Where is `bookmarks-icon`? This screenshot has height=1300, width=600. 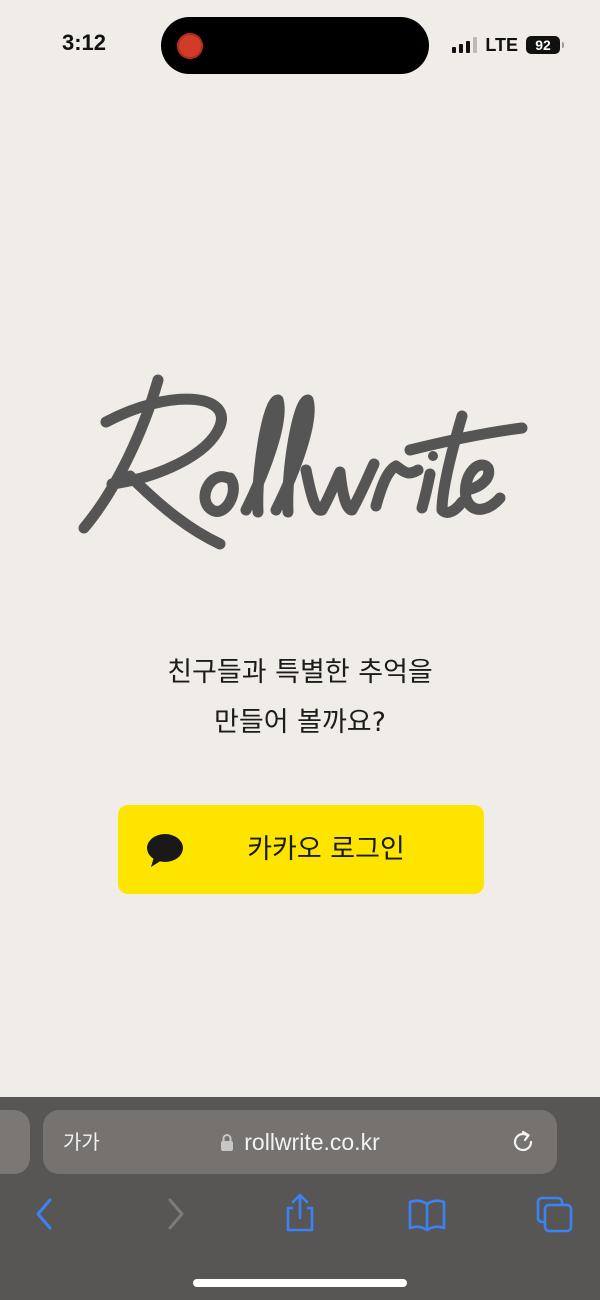
bookmarks-icon is located at coordinates (427, 1214).